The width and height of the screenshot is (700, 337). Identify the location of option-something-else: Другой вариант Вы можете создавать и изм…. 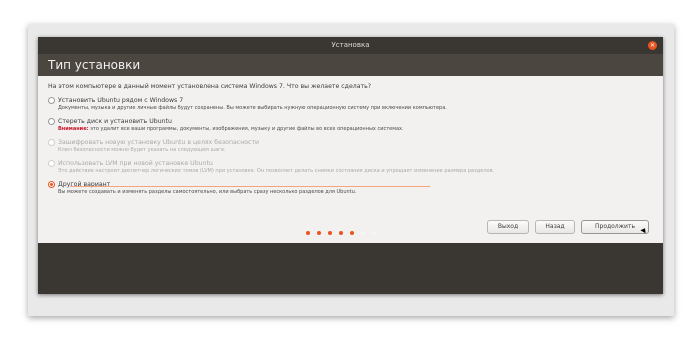
(350, 188).